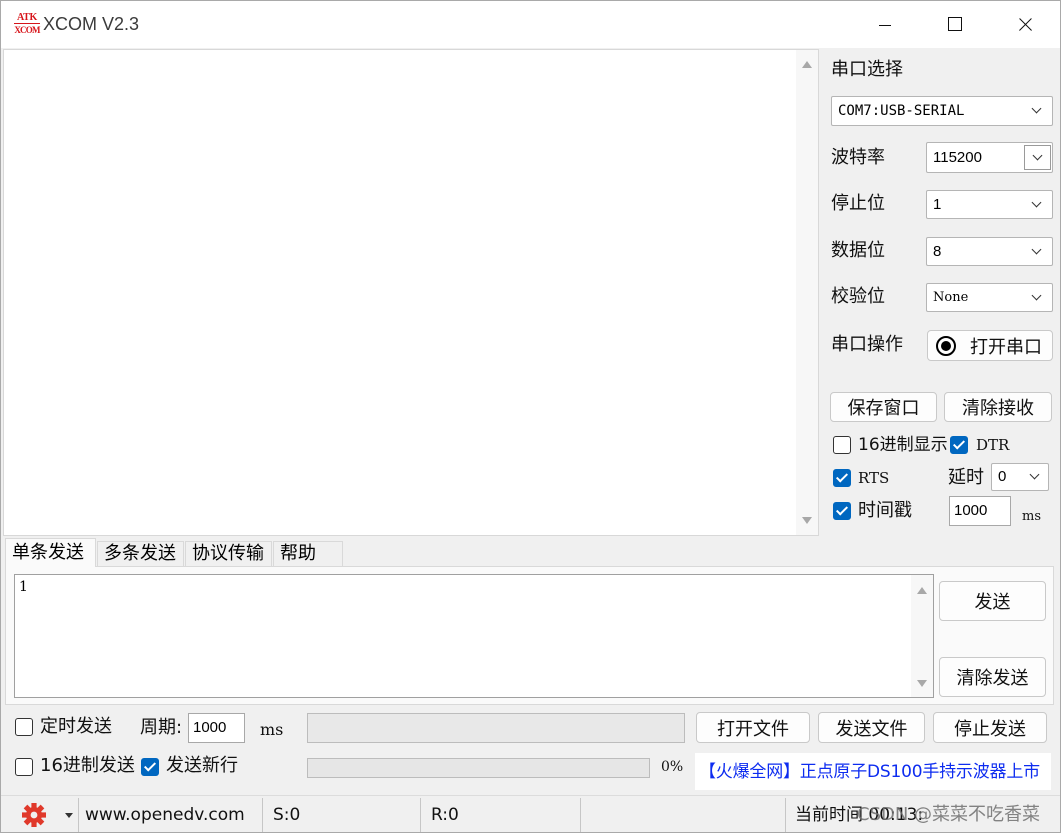 The image size is (1061, 833). What do you see at coordinates (922, 636) in the screenshot?
I see `send-scrollbar` at bounding box center [922, 636].